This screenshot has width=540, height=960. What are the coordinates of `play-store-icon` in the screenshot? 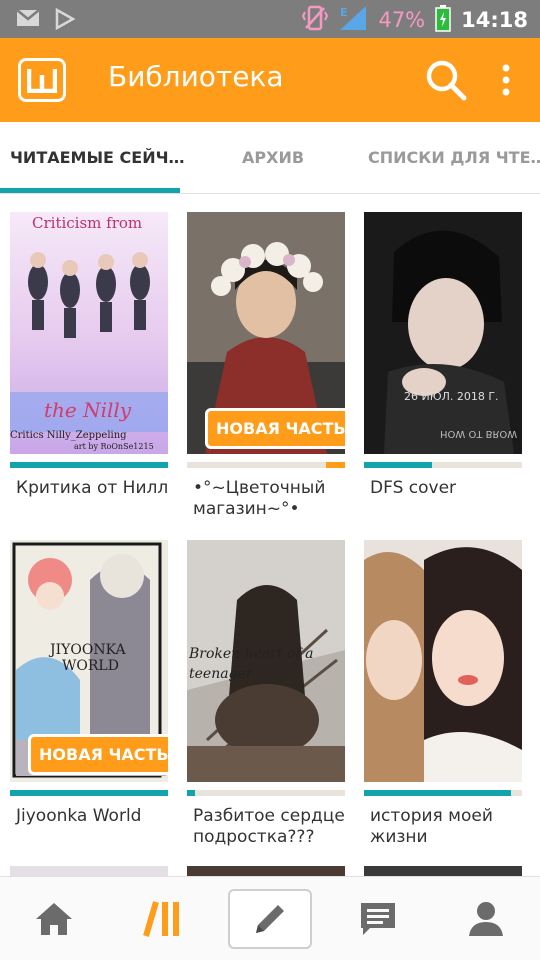 It's located at (65, 20).